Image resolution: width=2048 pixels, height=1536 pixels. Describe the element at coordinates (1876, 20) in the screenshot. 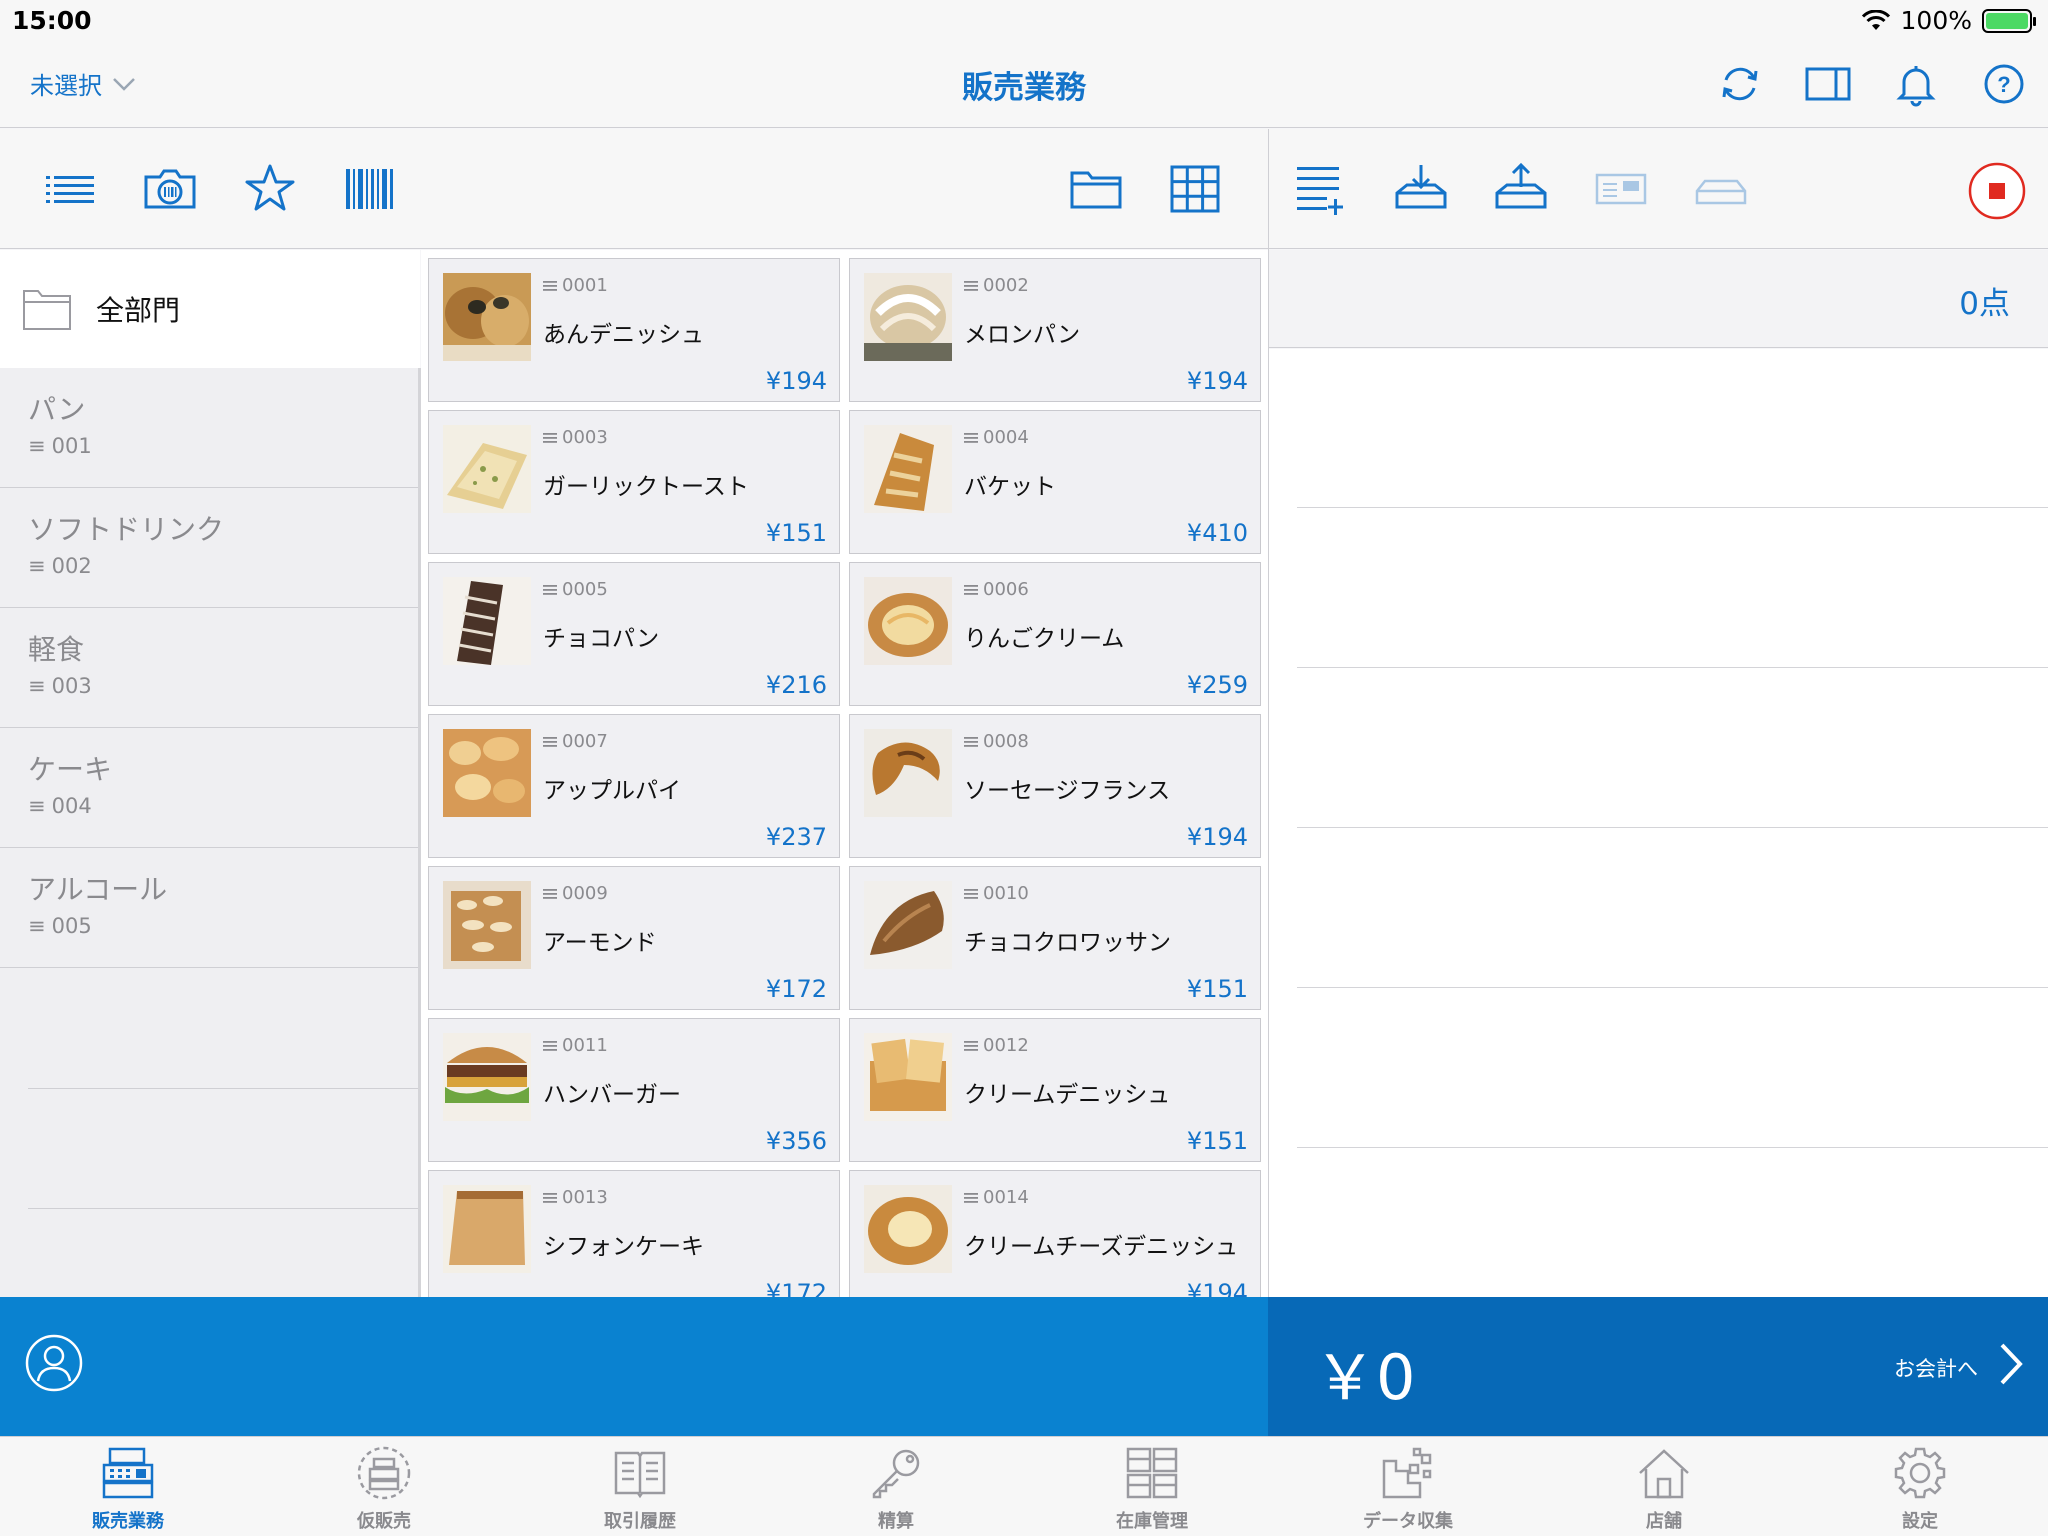

I see `wifi-icon` at that location.